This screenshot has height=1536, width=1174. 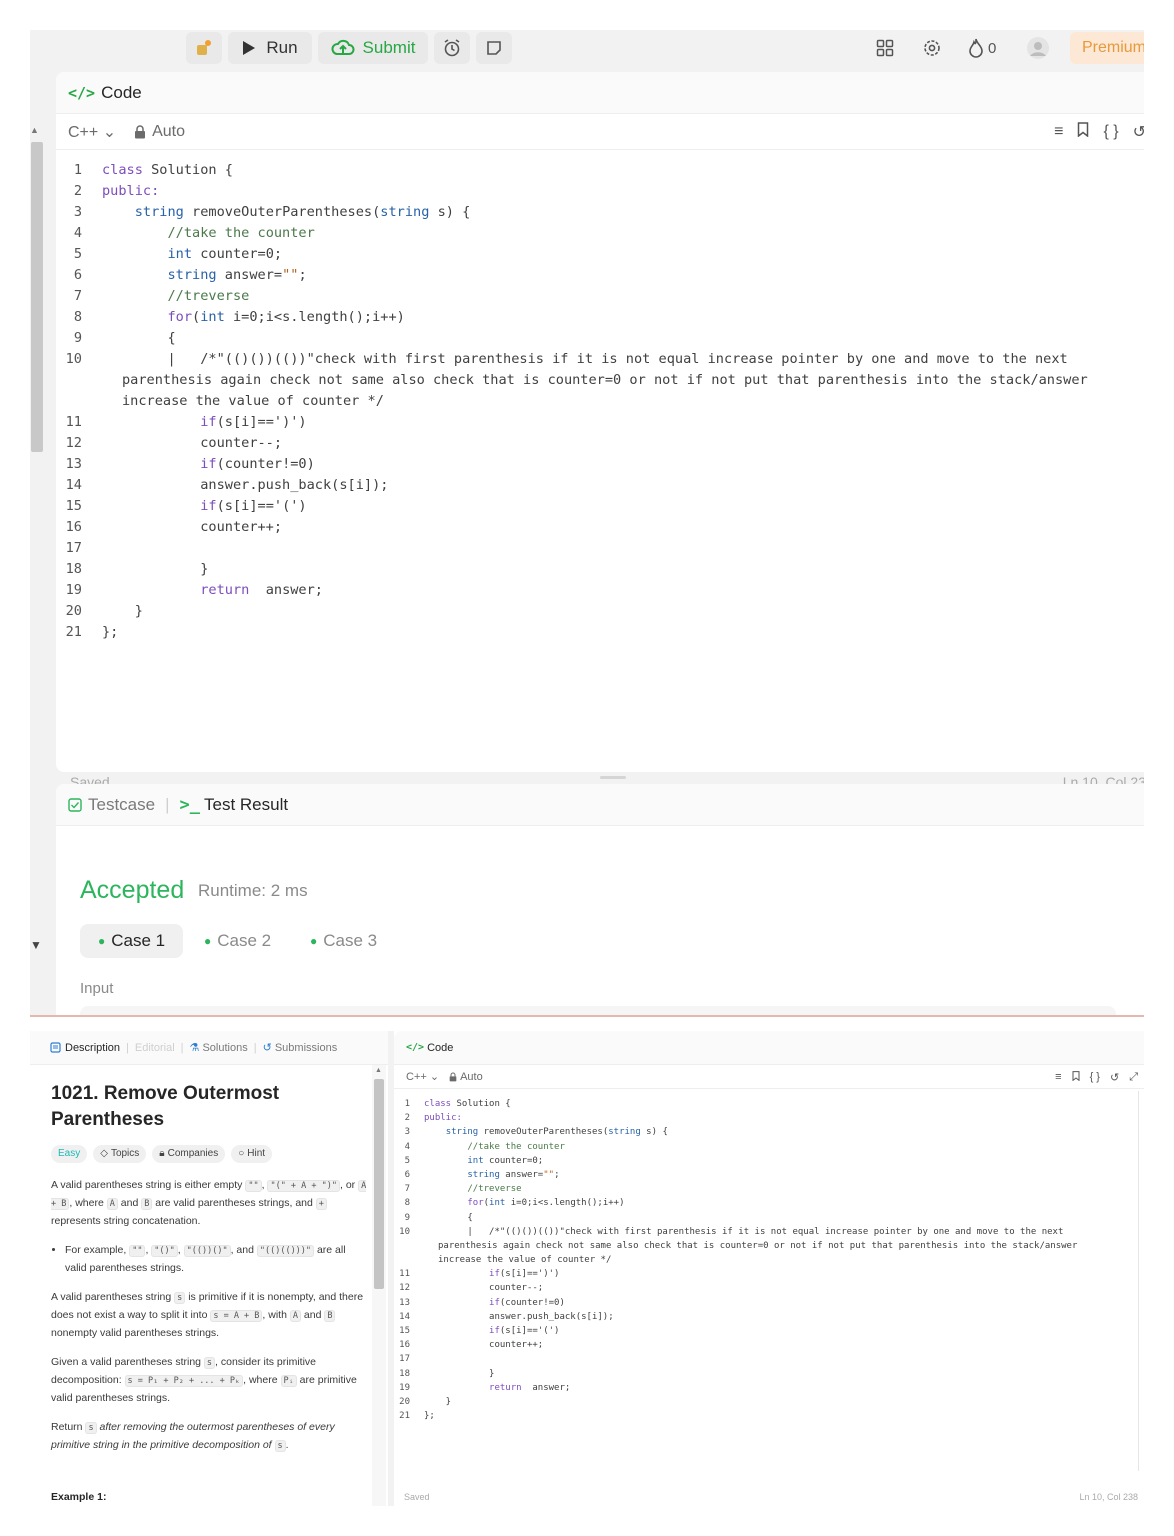 I want to click on alarm-icon, so click(x=452, y=48).